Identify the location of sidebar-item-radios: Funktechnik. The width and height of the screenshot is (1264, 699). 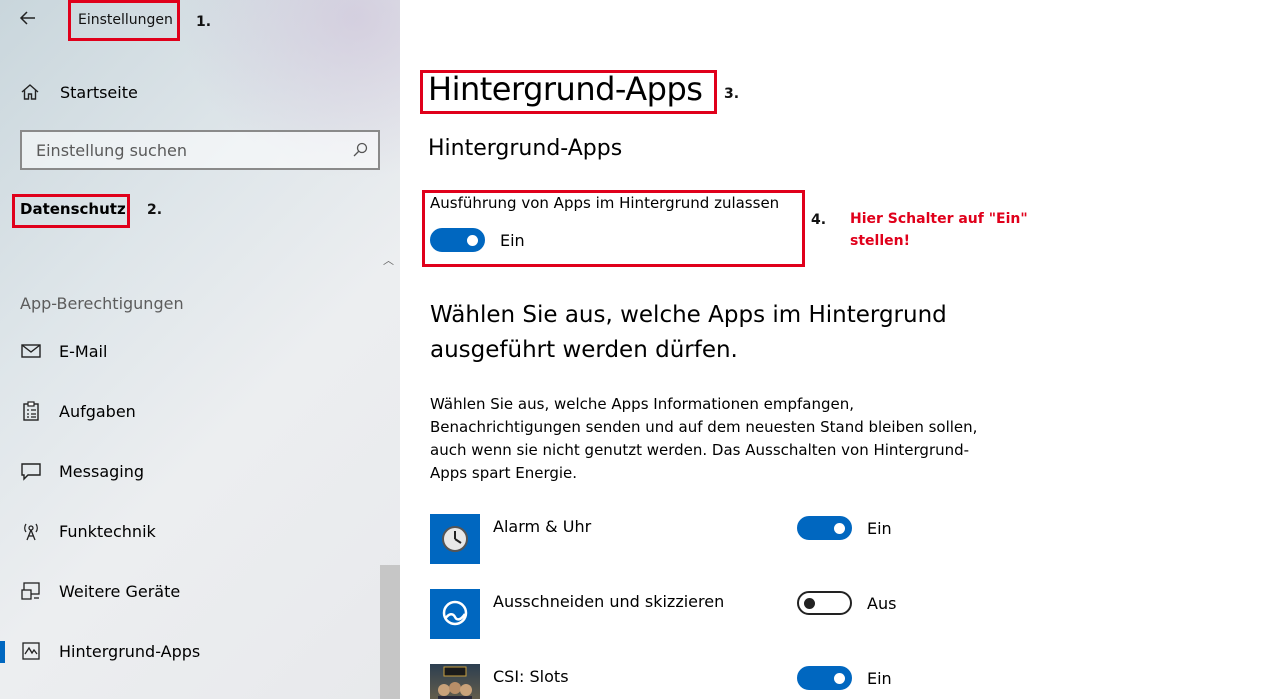
(190, 531).